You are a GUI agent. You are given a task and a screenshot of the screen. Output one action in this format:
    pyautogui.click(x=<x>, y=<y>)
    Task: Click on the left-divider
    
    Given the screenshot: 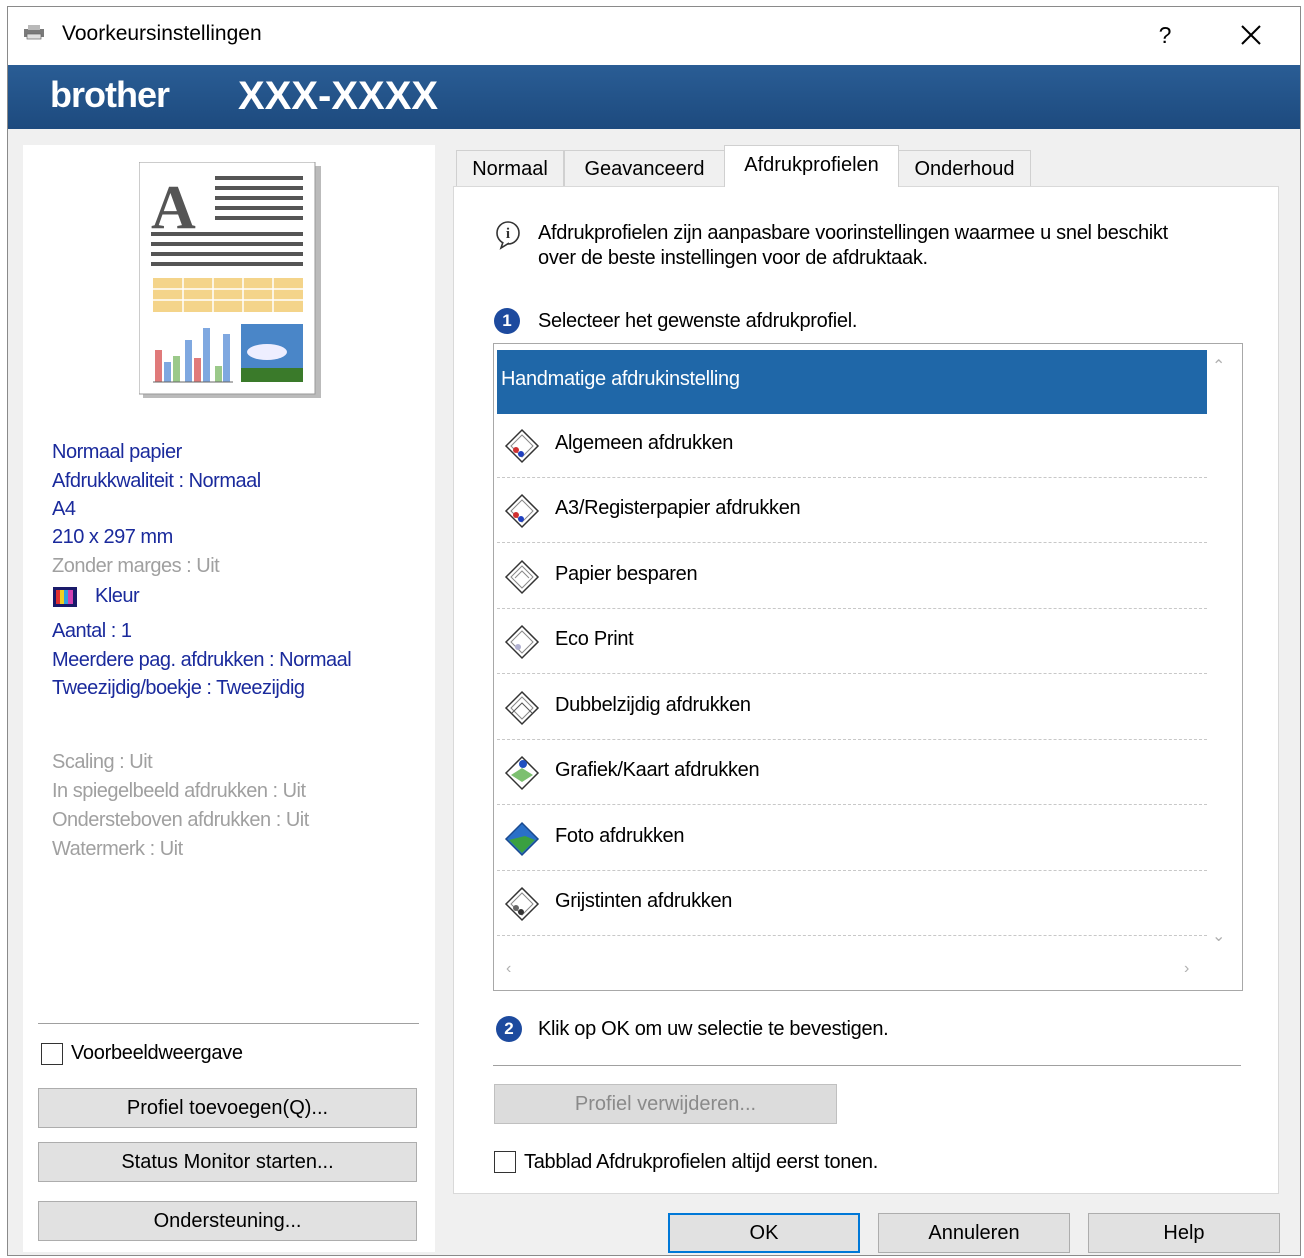 What is the action you would take?
    pyautogui.click(x=228, y=1023)
    